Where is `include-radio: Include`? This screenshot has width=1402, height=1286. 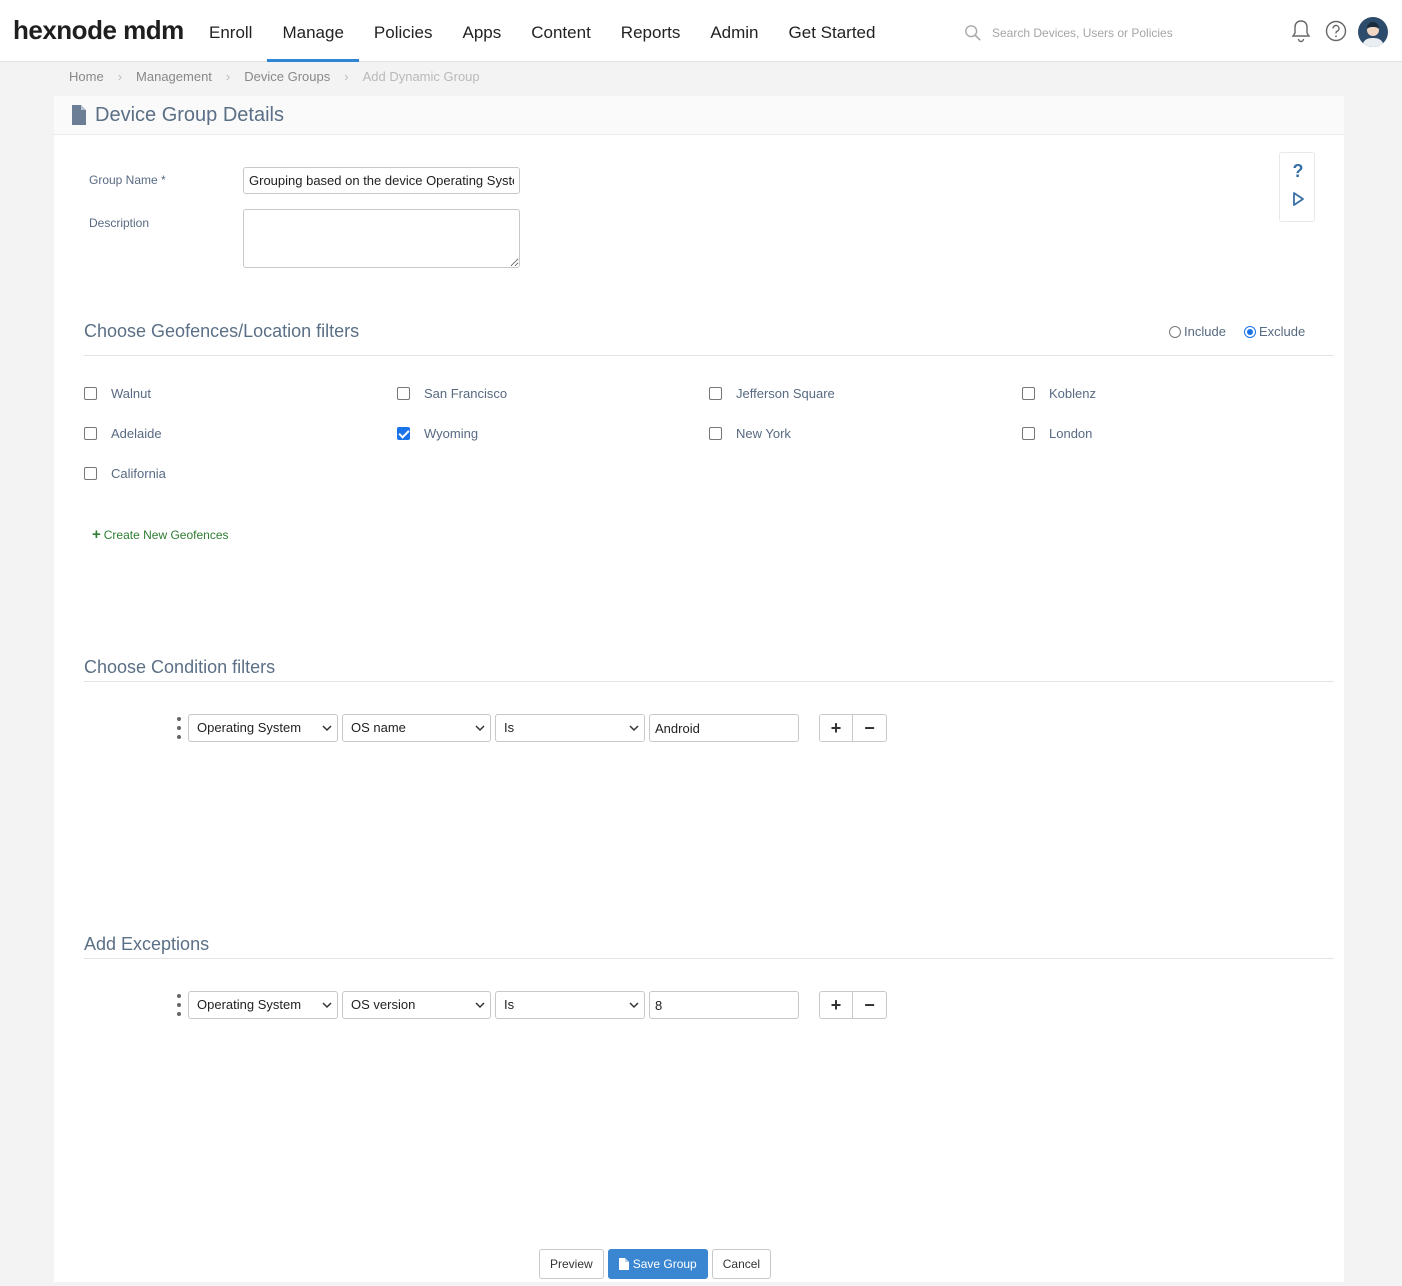
include-radio: Include is located at coordinates (1197, 331).